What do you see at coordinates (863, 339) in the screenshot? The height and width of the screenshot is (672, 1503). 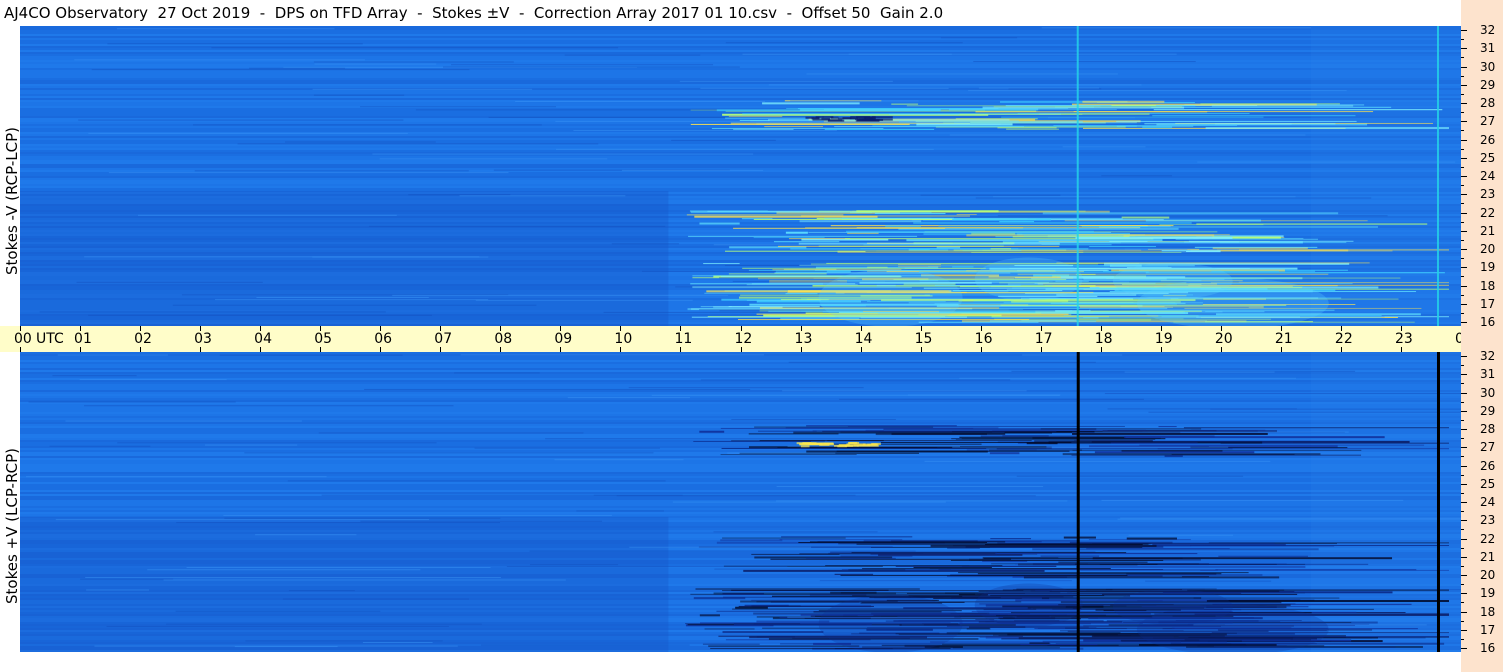 I see `time-tick-label: 14` at bounding box center [863, 339].